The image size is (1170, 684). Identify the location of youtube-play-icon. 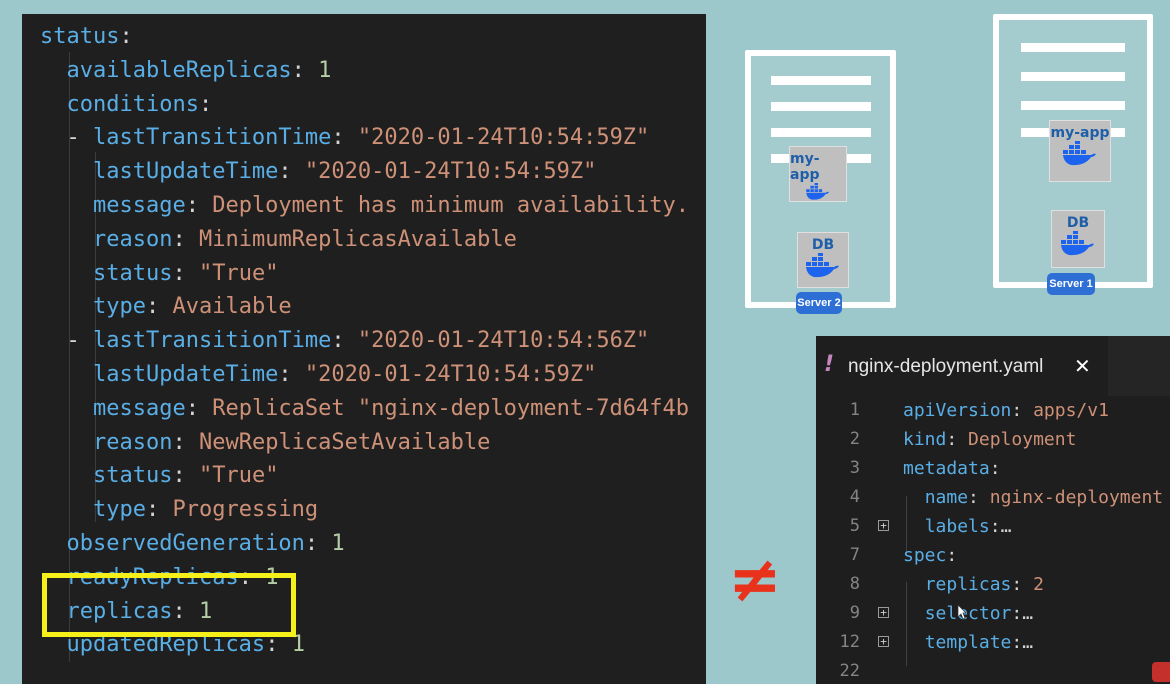
(1161, 672).